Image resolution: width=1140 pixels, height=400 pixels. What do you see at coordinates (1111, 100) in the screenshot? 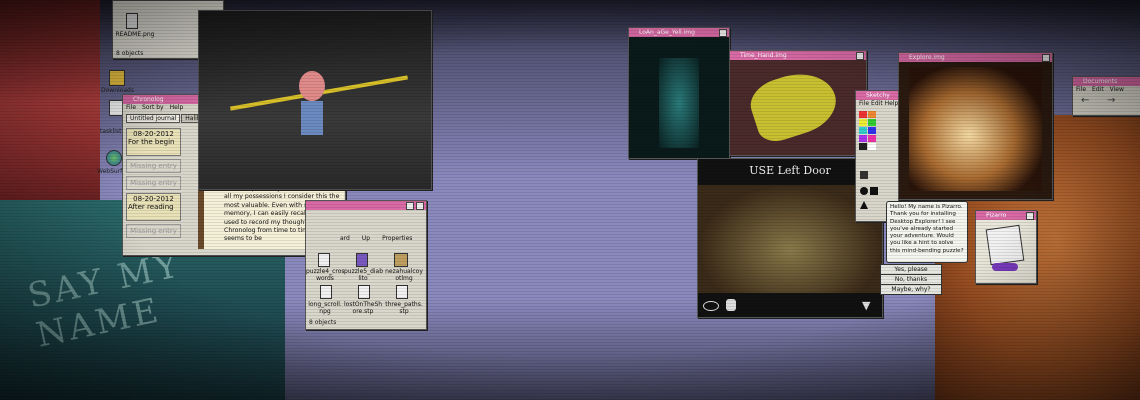
I see `forward-arrow-icon: →` at bounding box center [1111, 100].